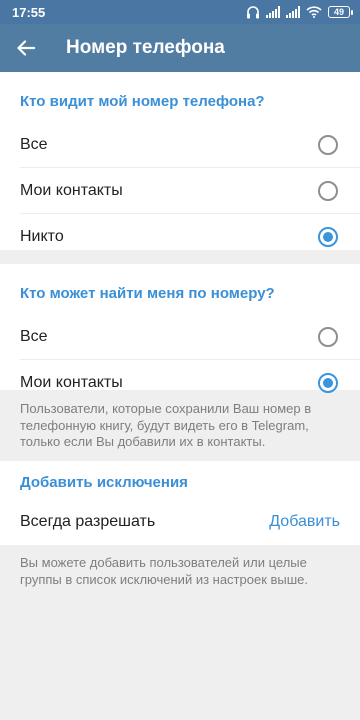 This screenshot has height=720, width=360. I want to click on back-button, so click(26, 48).